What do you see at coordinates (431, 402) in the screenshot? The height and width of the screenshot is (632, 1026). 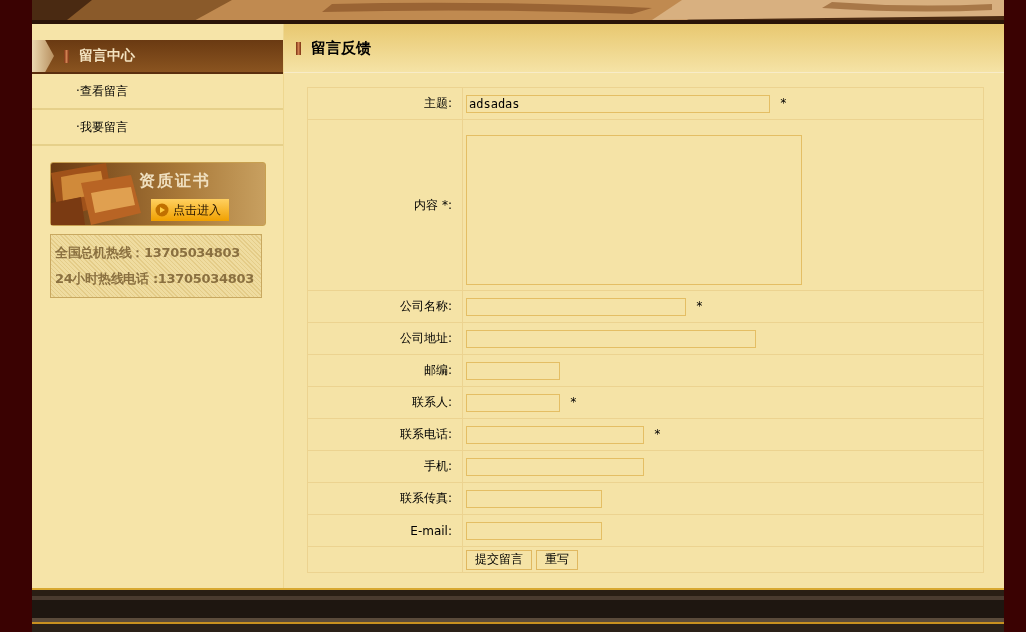 I see `field-label: 联系人:` at bounding box center [431, 402].